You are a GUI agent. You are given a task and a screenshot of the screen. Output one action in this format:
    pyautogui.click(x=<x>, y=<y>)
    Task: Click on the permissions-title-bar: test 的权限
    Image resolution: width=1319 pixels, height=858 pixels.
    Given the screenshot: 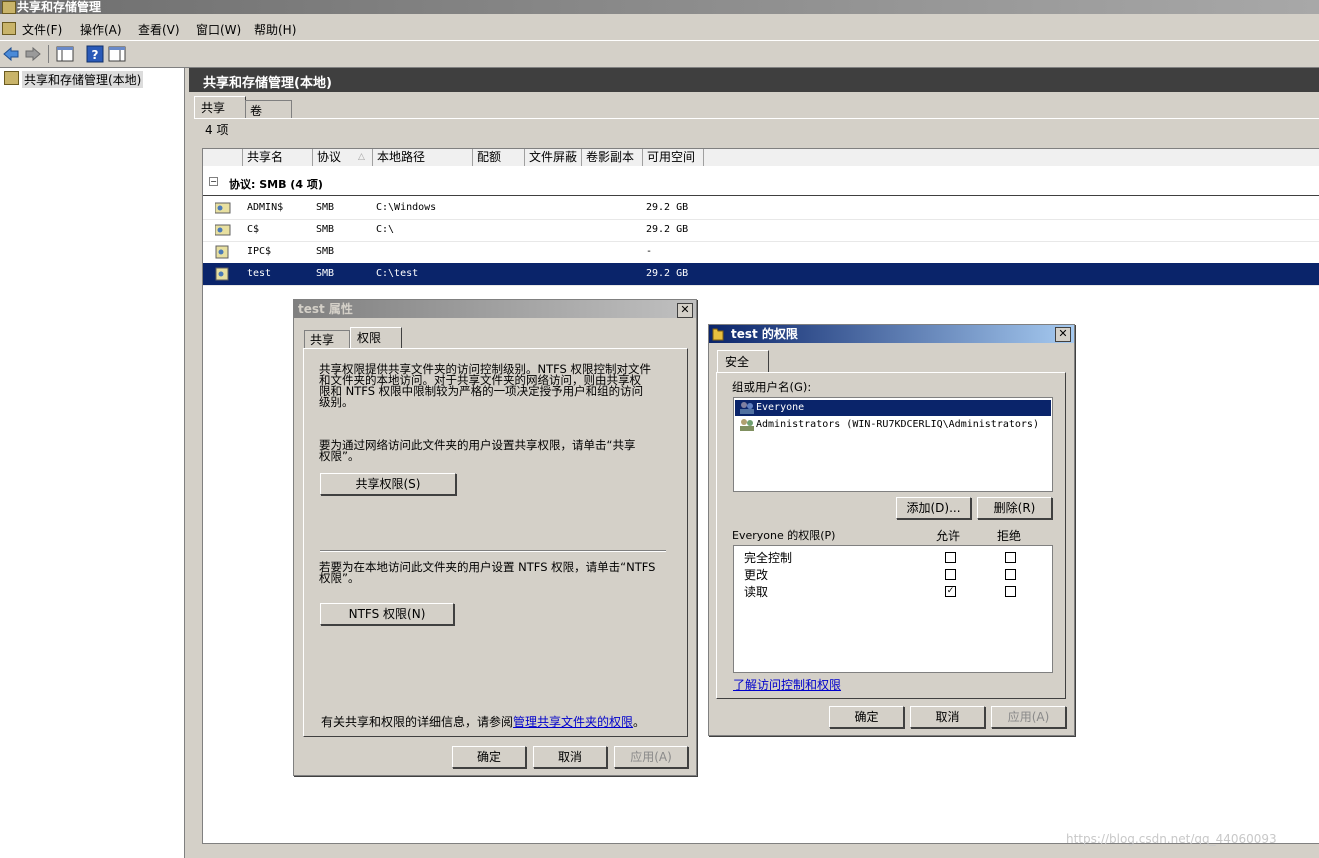 What is the action you would take?
    pyautogui.click(x=891, y=334)
    